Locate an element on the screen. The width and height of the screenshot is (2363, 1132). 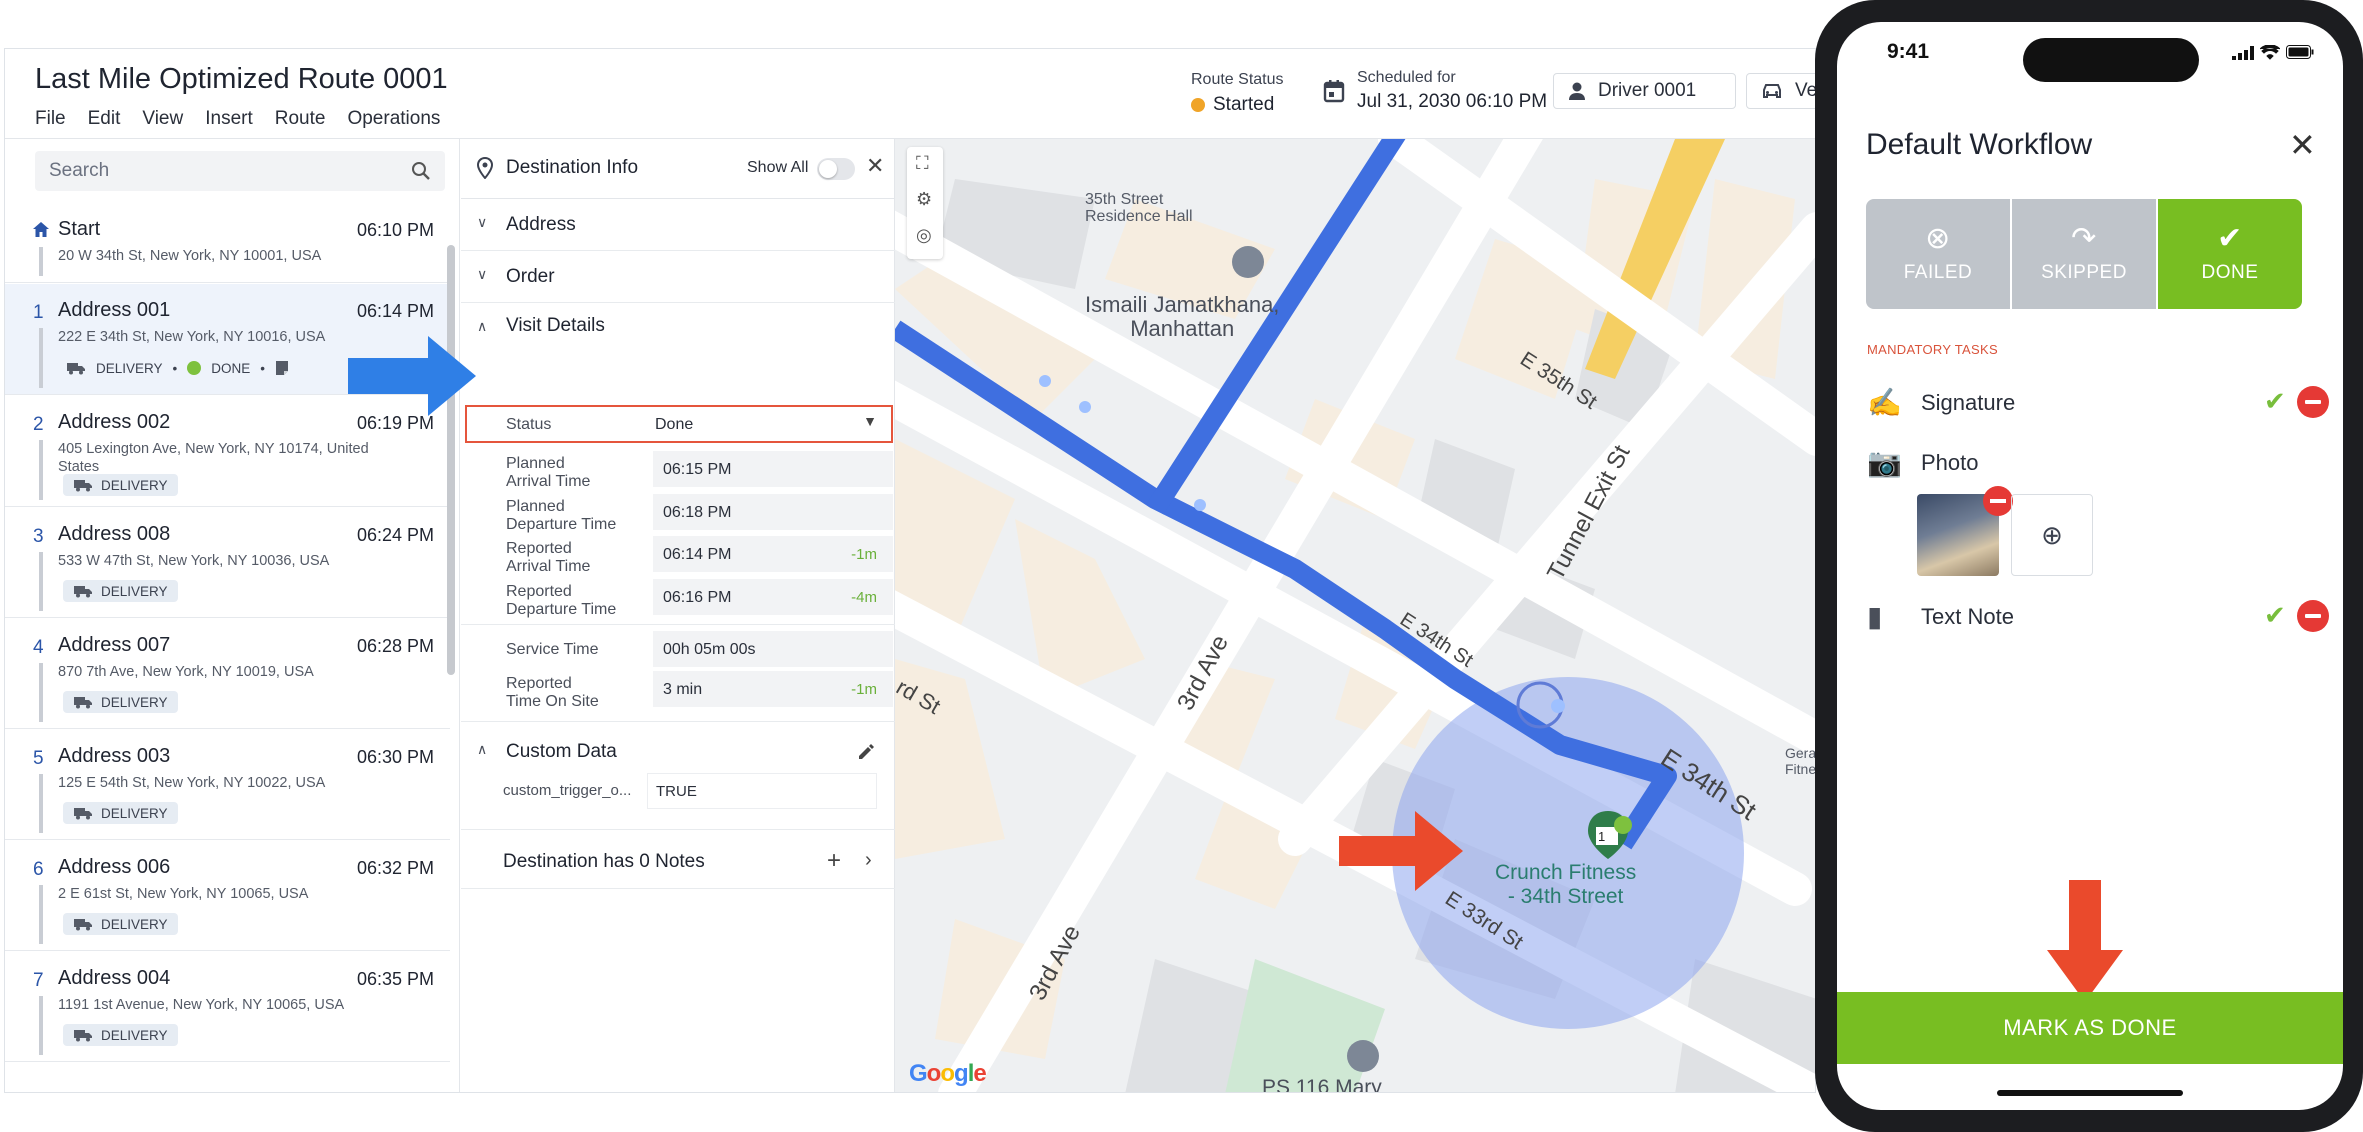
stop-name: Address 008 is located at coordinates (114, 534).